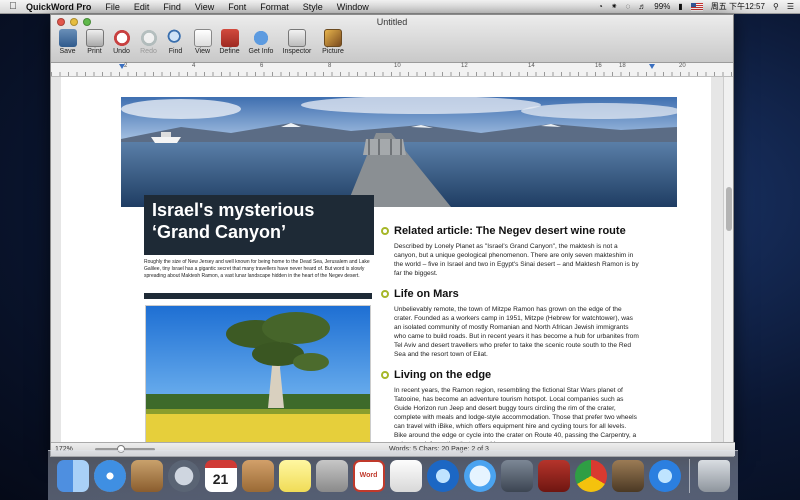 Image resolution: width=800 pixels, height=500 pixels. I want to click on itunes-icon, so click(664, 475).